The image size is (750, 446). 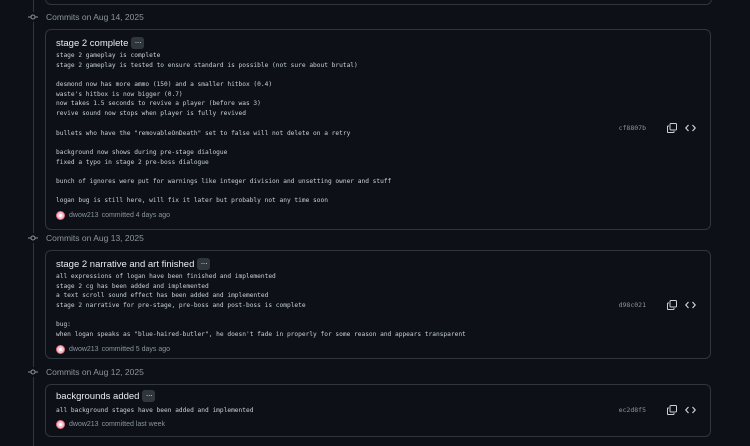 I want to click on day-header: Commits on Aug 12, 2025, so click(x=86, y=372).